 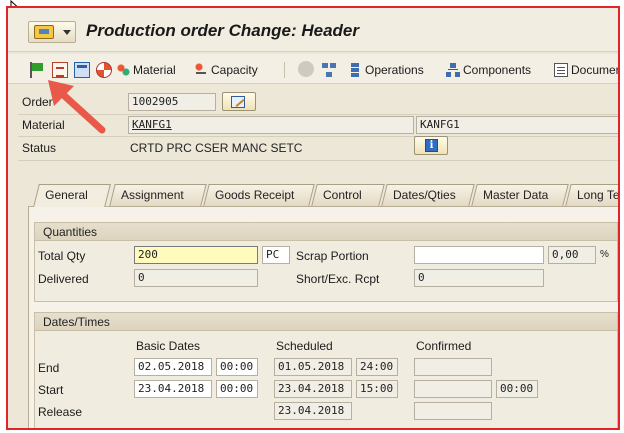 I want to click on toolbar-separator, so click(x=284, y=70).